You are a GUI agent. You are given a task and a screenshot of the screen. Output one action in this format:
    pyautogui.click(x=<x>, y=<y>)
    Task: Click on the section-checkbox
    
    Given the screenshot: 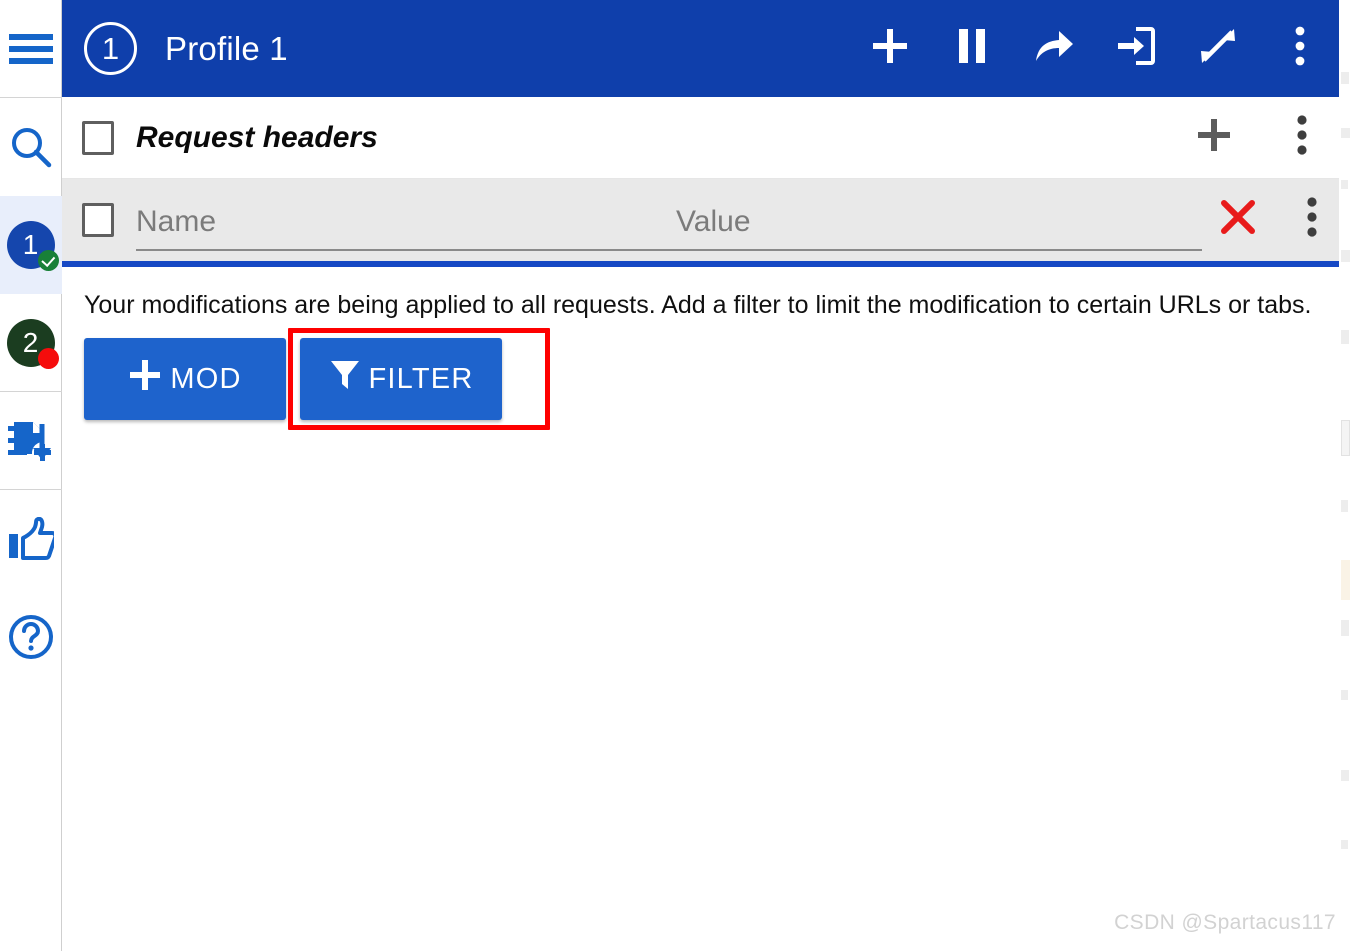 What is the action you would take?
    pyautogui.click(x=98, y=137)
    